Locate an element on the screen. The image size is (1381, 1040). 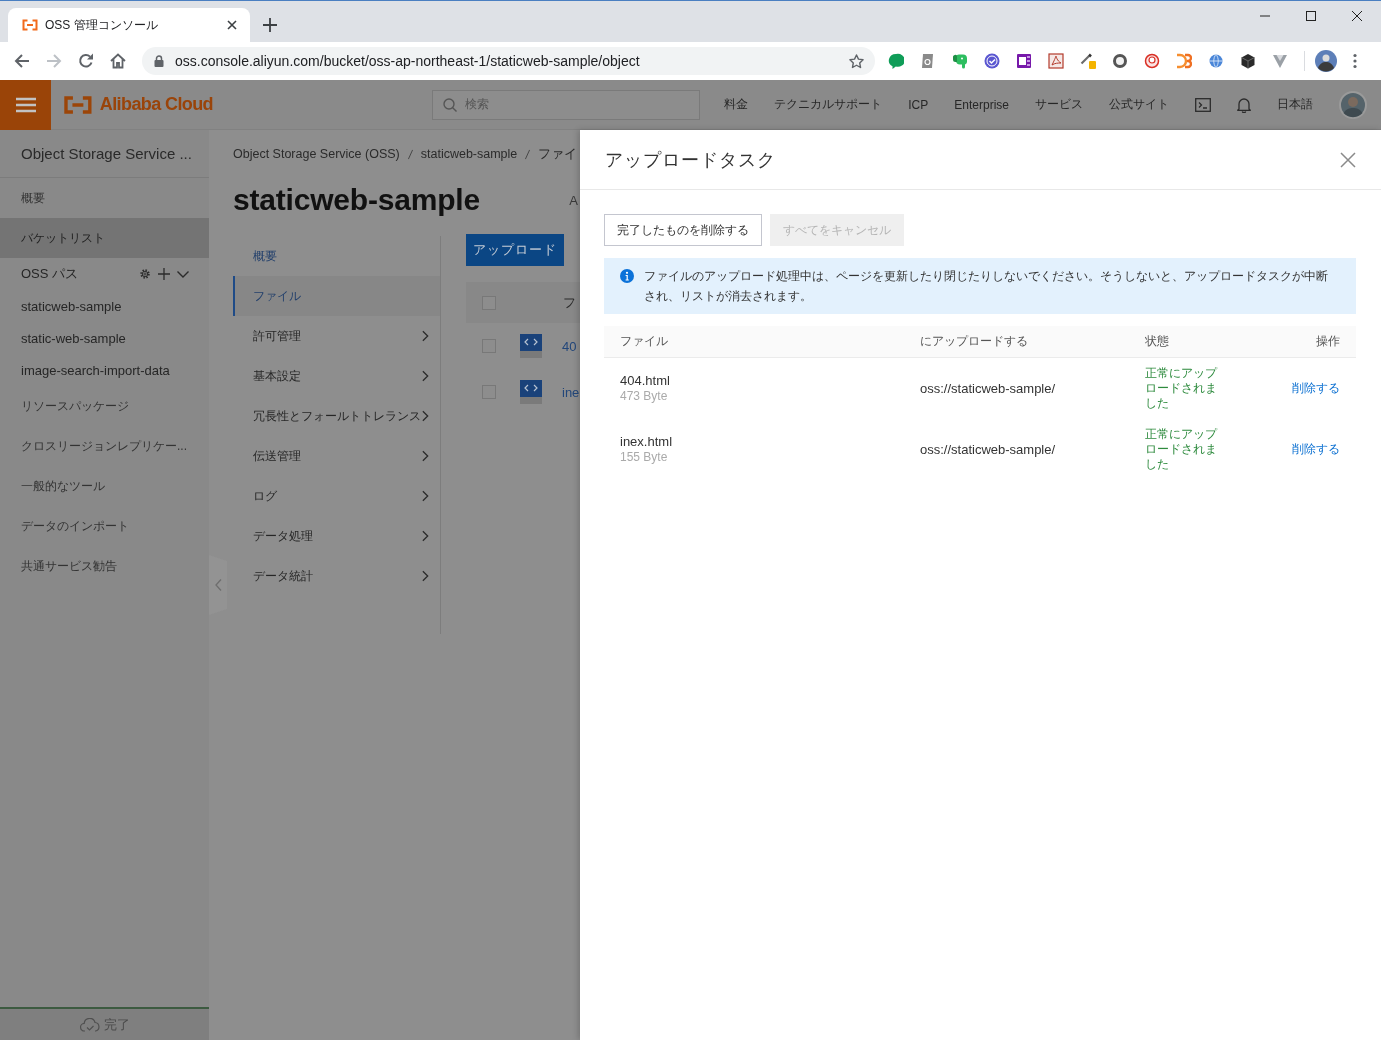
check-circle-icon is located at coordinates (992, 61).